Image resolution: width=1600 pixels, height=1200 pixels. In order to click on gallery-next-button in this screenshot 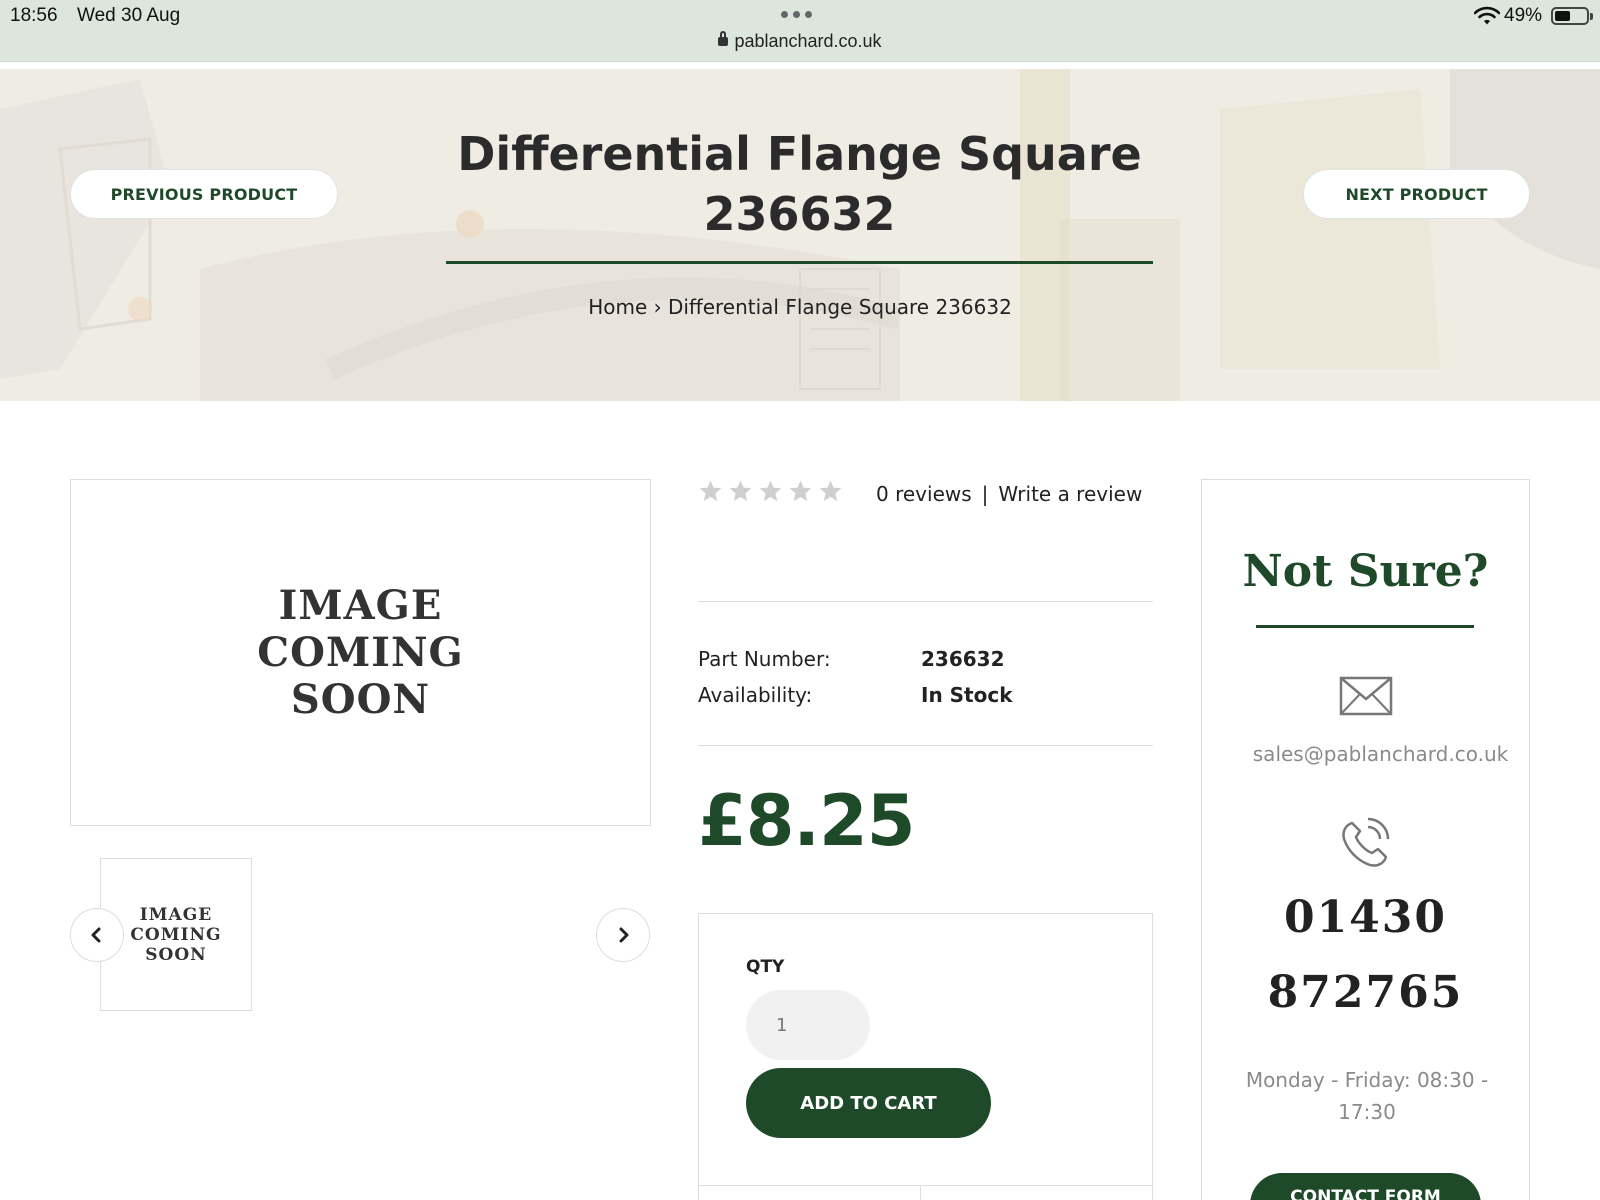, I will do `click(623, 935)`.